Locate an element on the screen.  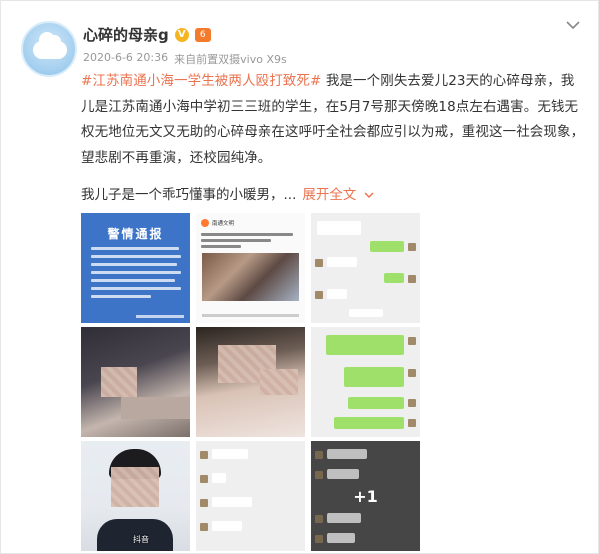
notice-signature is located at coordinates (160, 316).